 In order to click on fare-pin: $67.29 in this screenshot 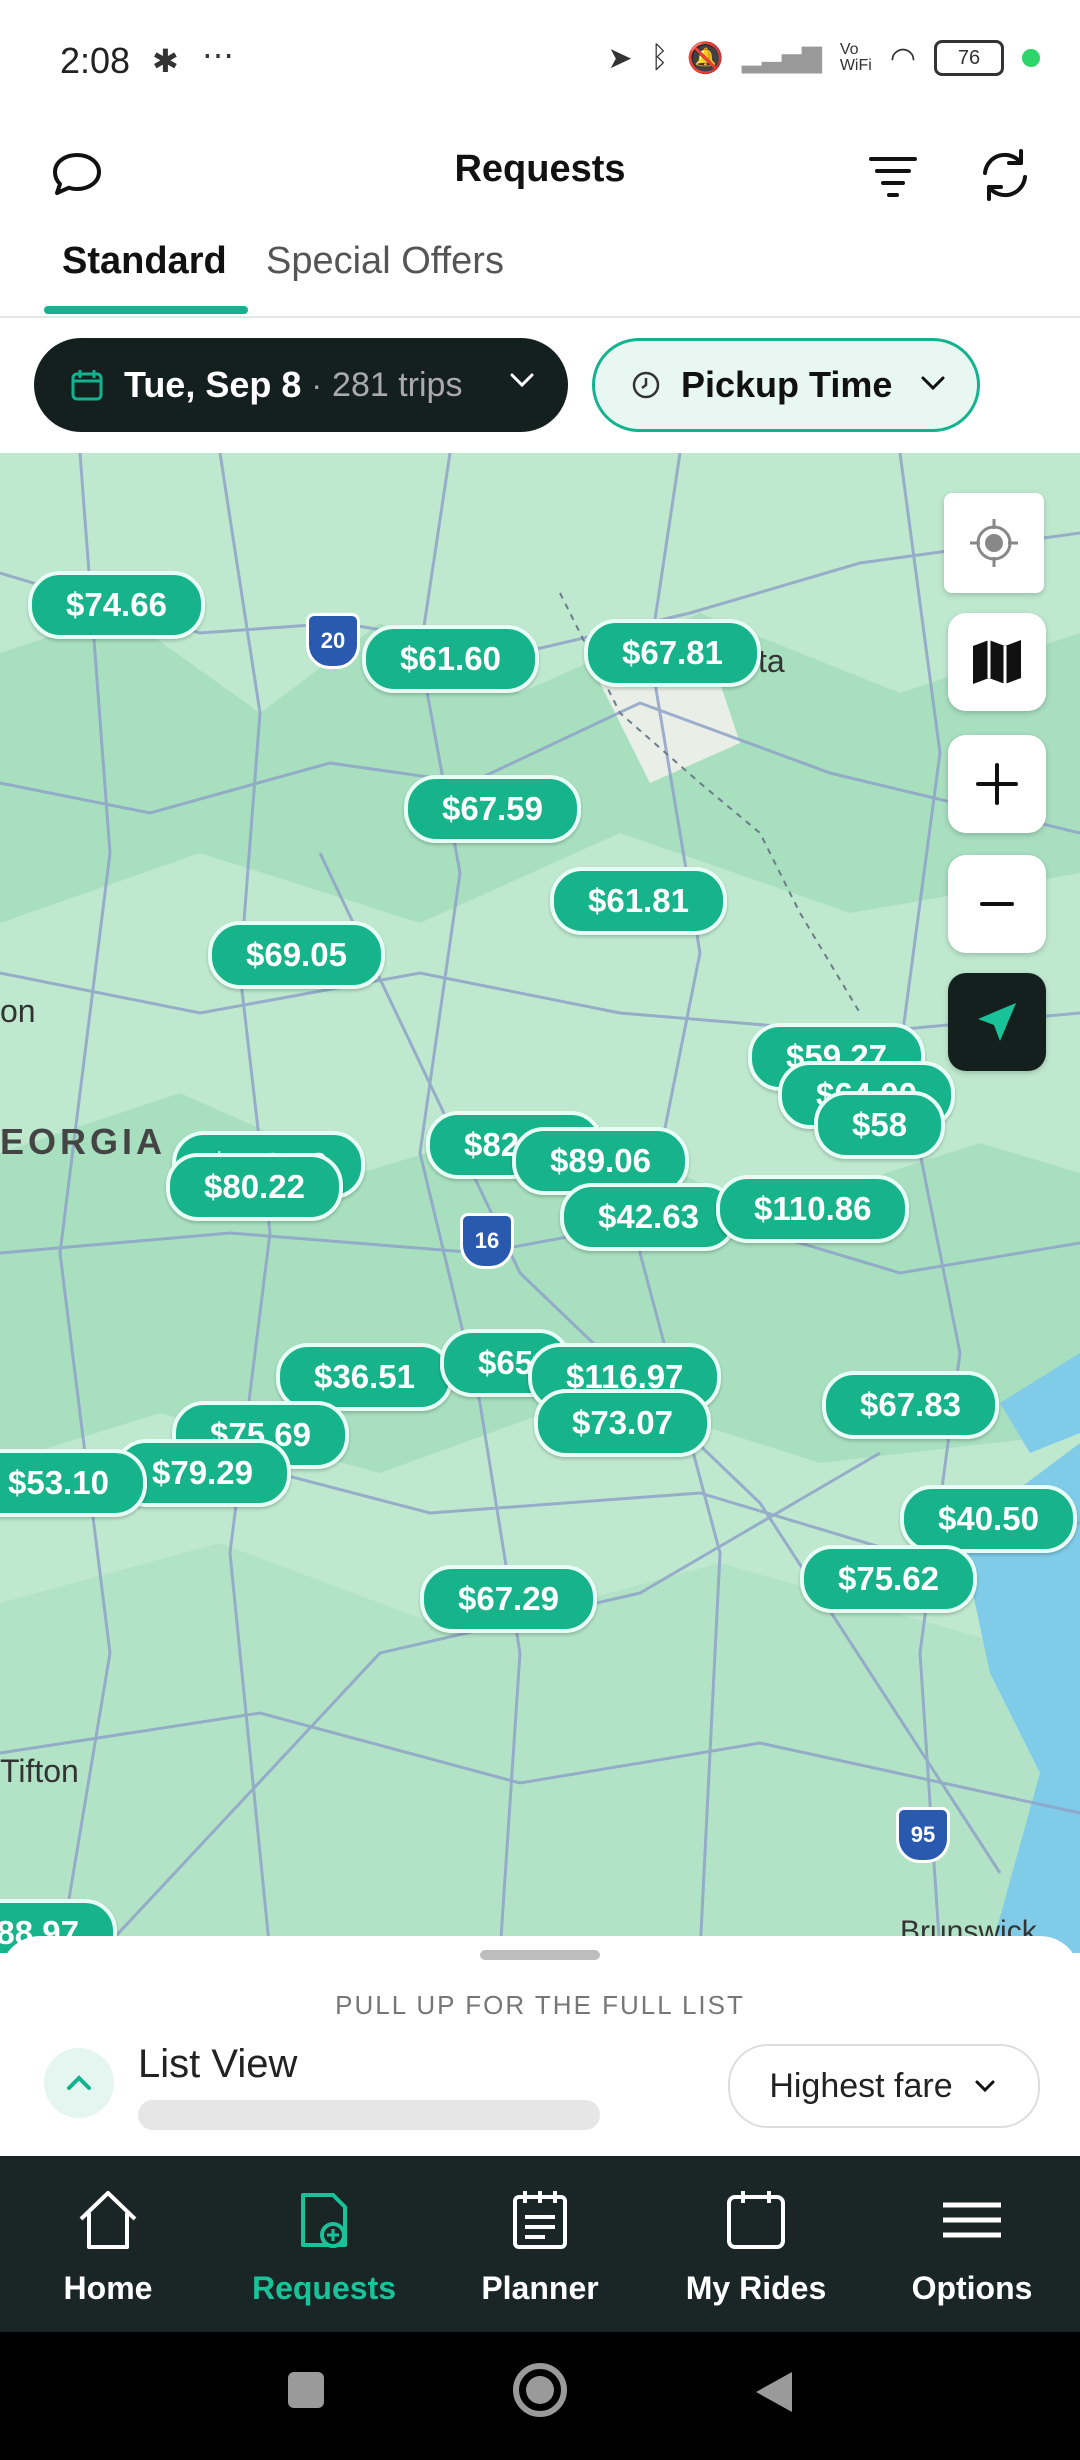, I will do `click(508, 1599)`.